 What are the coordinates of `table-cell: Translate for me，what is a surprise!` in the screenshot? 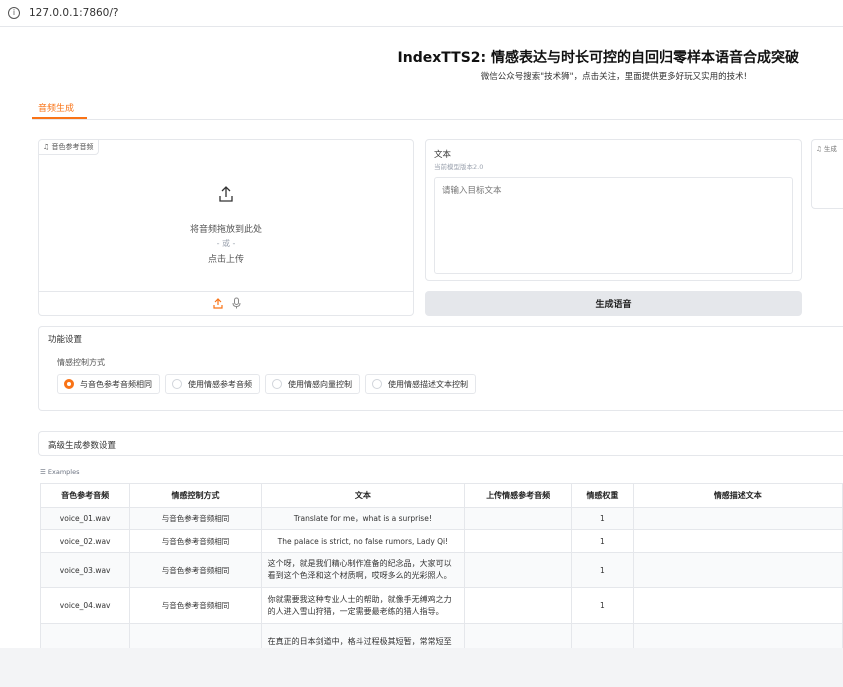 It's located at (363, 518).